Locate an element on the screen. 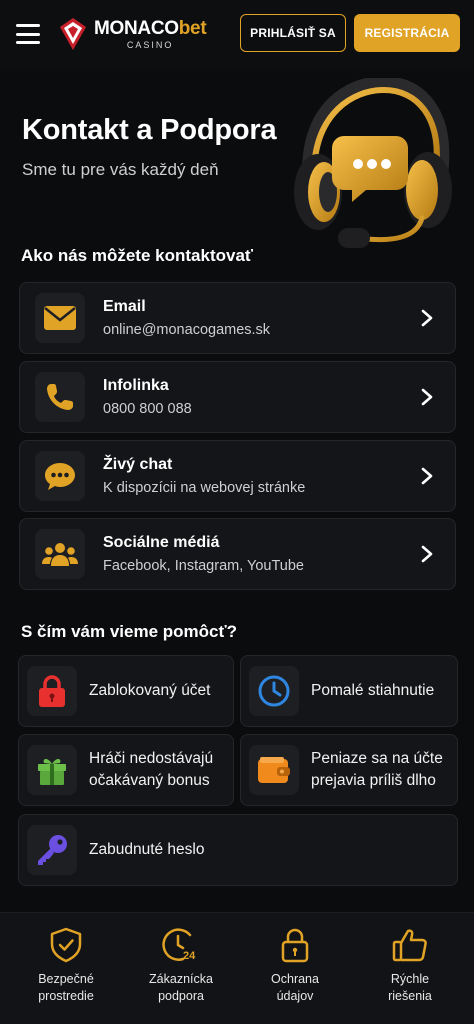 This screenshot has width=474, height=1024. help-item-blocked-account: Zablokovaný účet is located at coordinates (126, 691).